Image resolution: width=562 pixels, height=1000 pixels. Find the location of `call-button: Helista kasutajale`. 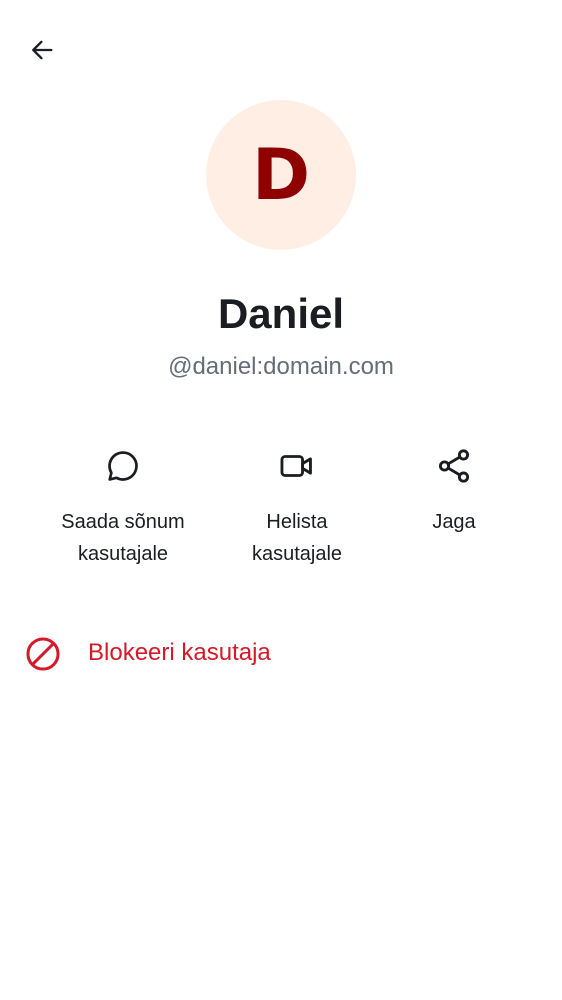

call-button: Helista kasutajale is located at coordinates (297, 505).